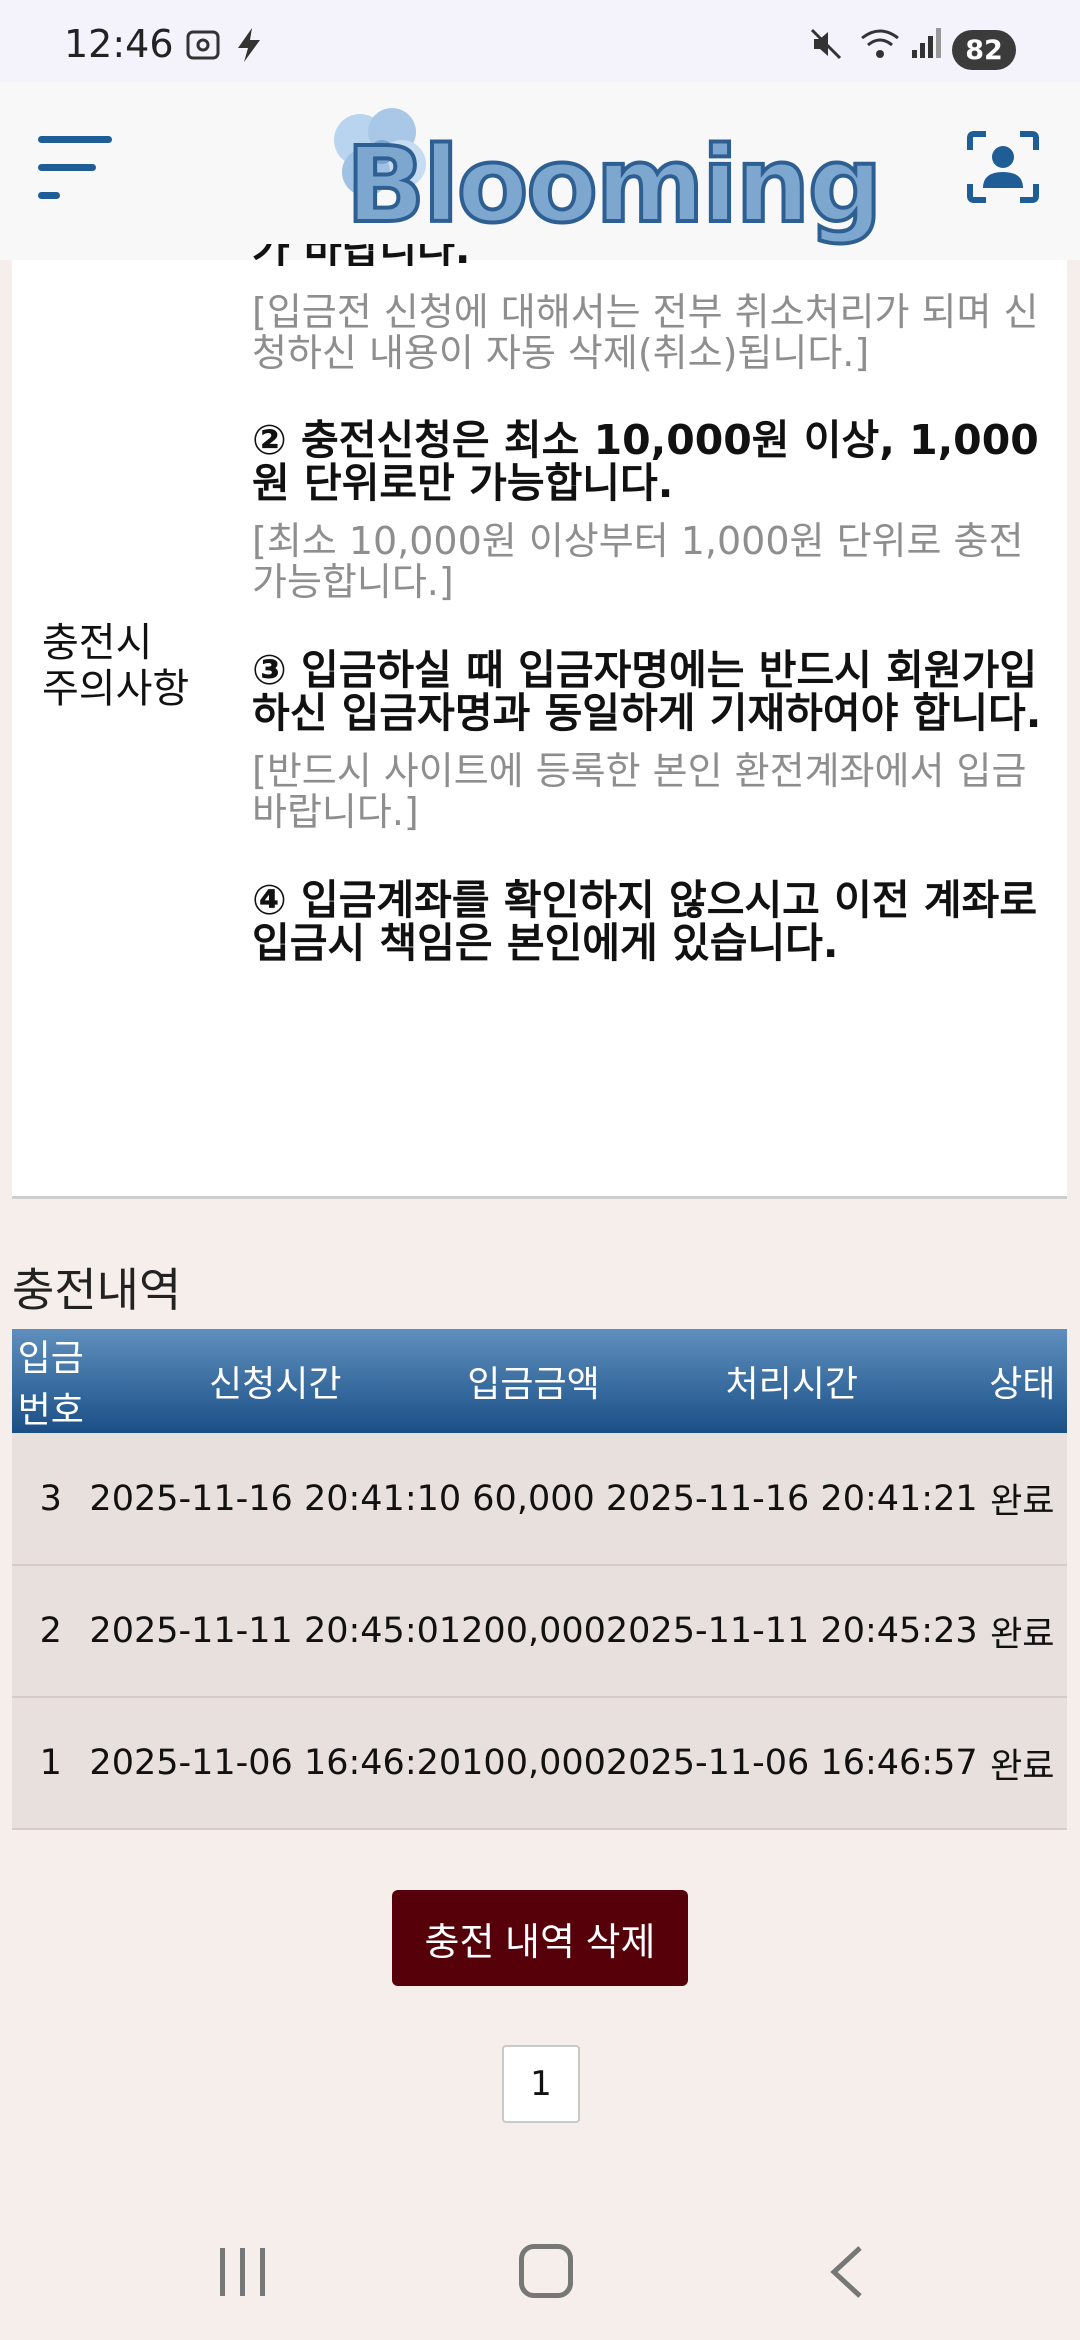  I want to click on deposit-amount: 100,000, so click(533, 1763).